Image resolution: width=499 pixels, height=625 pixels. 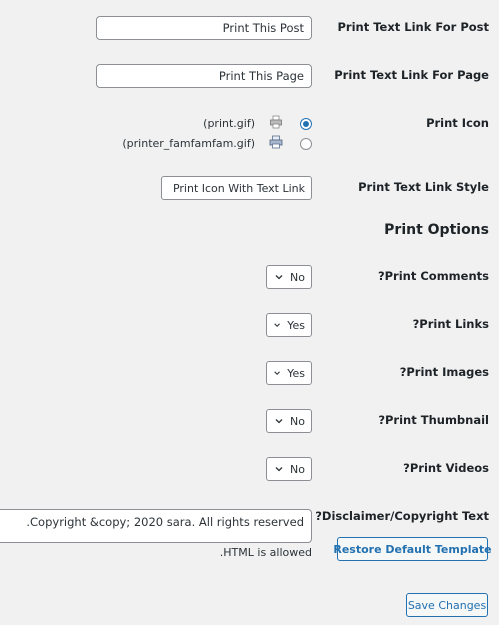 I want to click on print-options-title: Print Options, so click(x=436, y=230).